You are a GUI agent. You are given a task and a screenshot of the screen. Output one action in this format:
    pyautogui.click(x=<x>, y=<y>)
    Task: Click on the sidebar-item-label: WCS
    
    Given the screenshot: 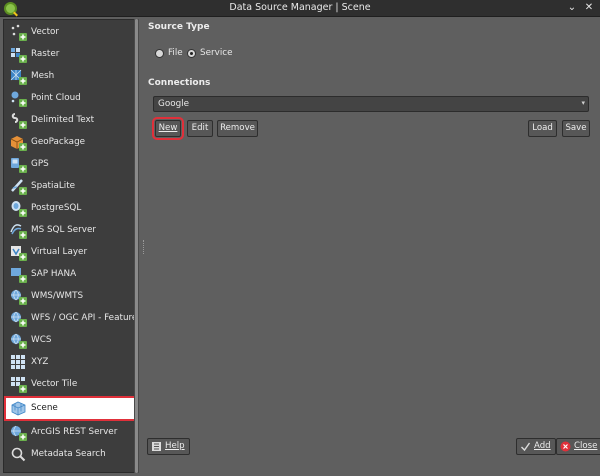 What is the action you would take?
    pyautogui.click(x=41, y=340)
    